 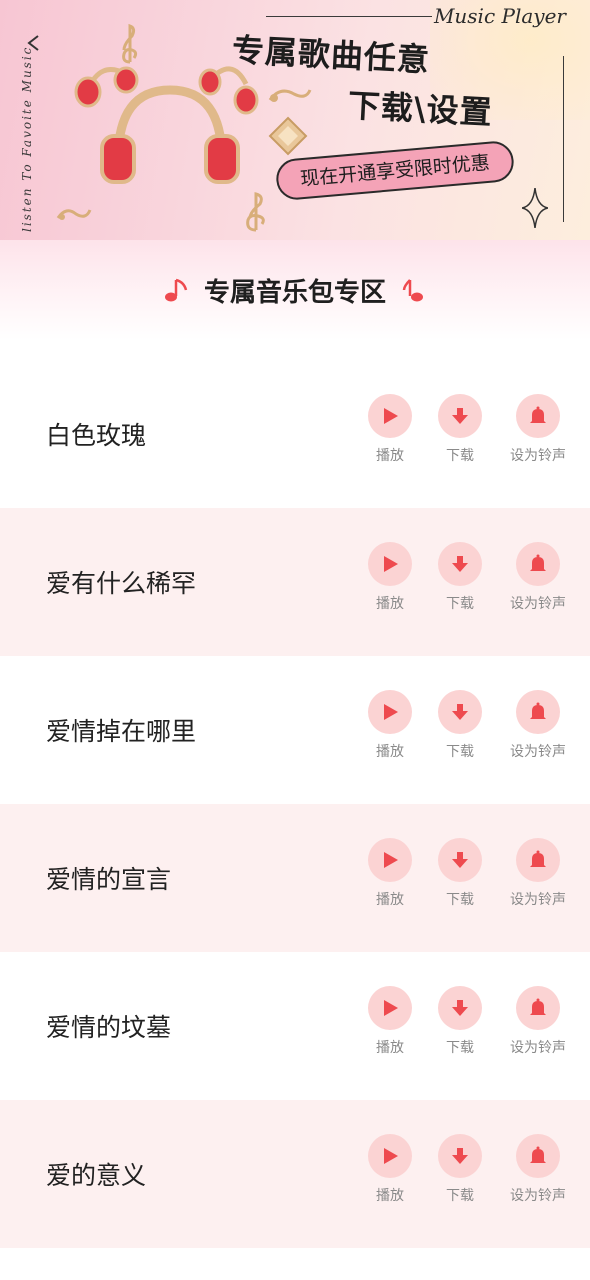 I want to click on song-row: 爱情的坟墓 播放 下载 设为铃声, so click(x=295, y=1026).